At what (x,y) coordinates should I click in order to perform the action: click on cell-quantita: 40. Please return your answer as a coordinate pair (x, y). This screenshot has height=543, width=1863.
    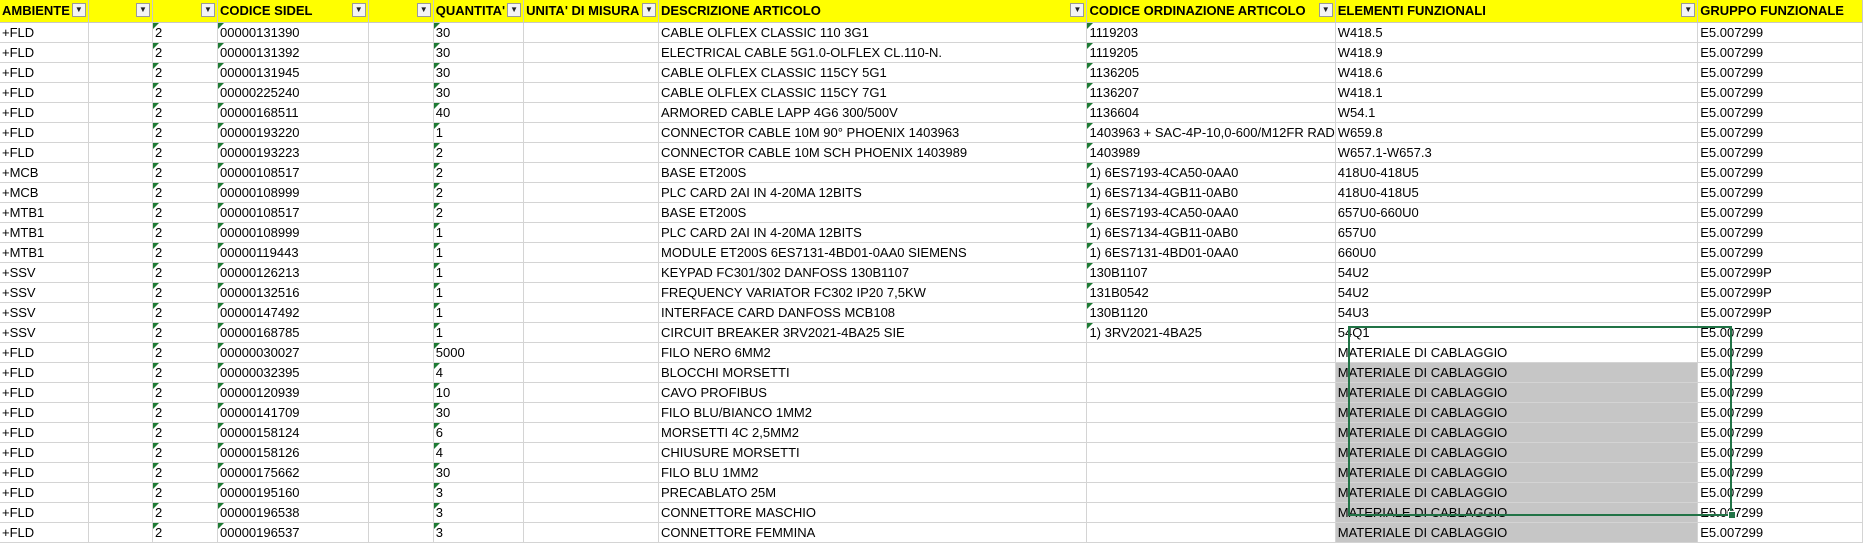
    Looking at the image, I should click on (479, 112).